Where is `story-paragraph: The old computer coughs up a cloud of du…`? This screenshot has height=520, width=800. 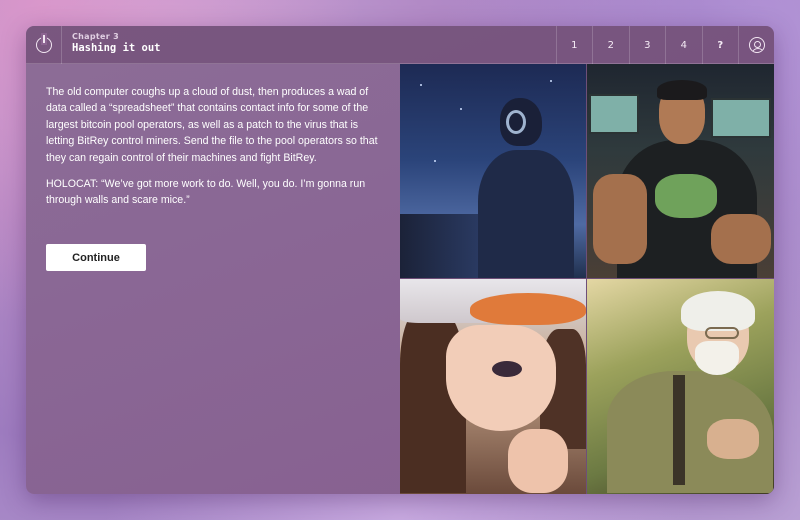
story-paragraph: The old computer coughs up a cloud of du… is located at coordinates (212, 125).